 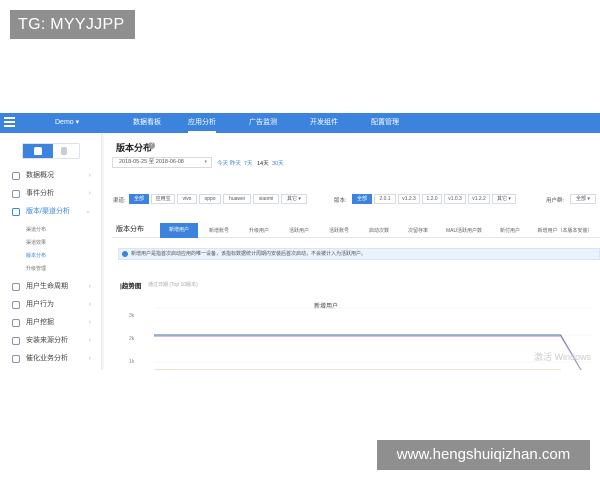 I want to click on sidebar-item-behavior: 用户行为 ›, so click(x=50, y=305).